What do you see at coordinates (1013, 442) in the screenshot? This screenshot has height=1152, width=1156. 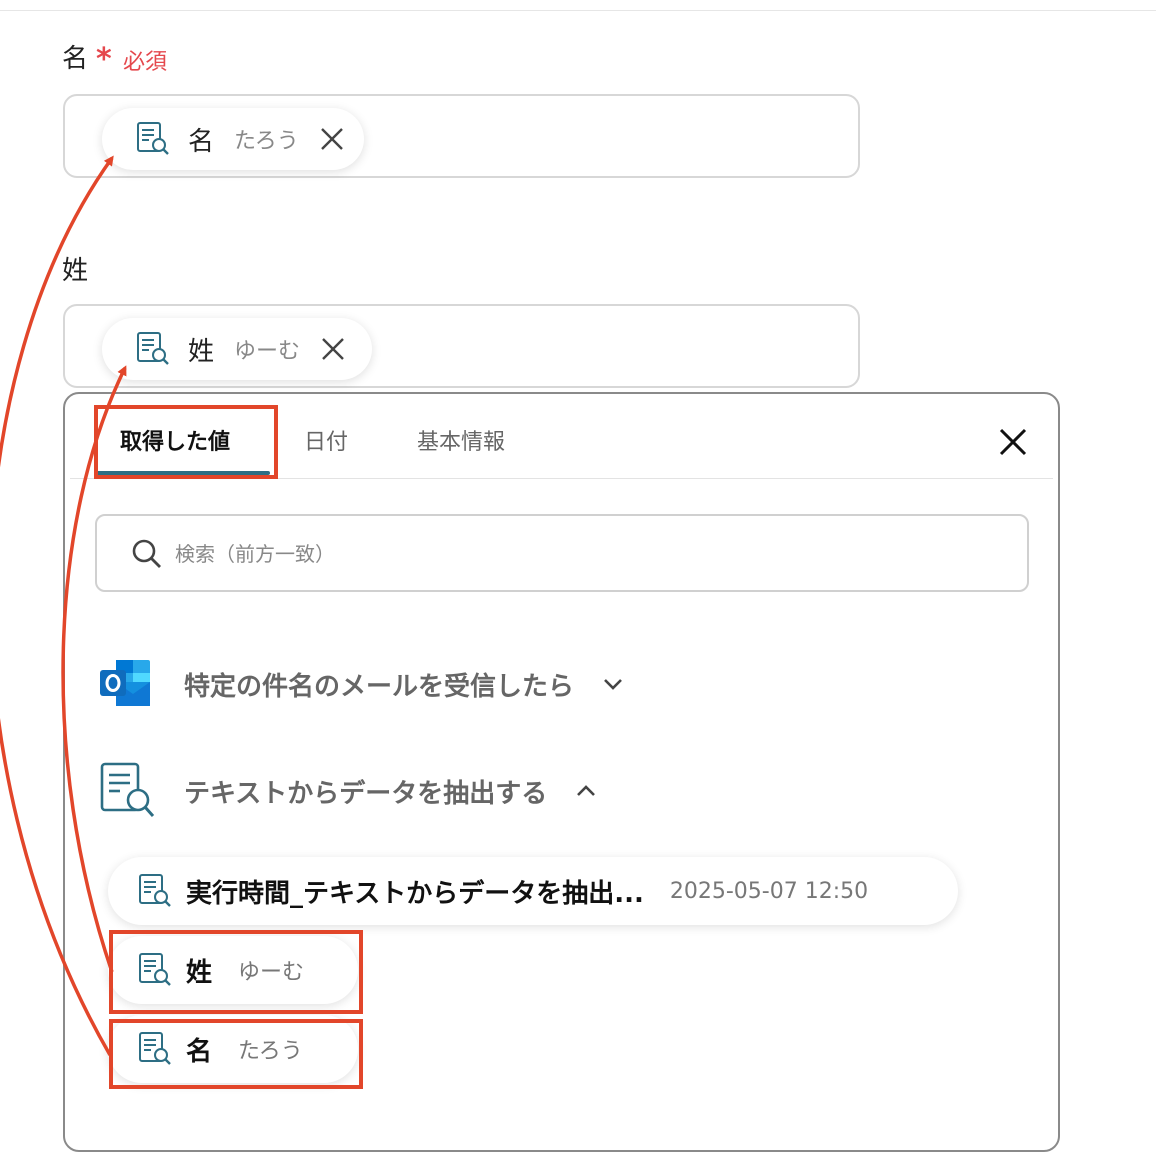 I see `close-icon` at bounding box center [1013, 442].